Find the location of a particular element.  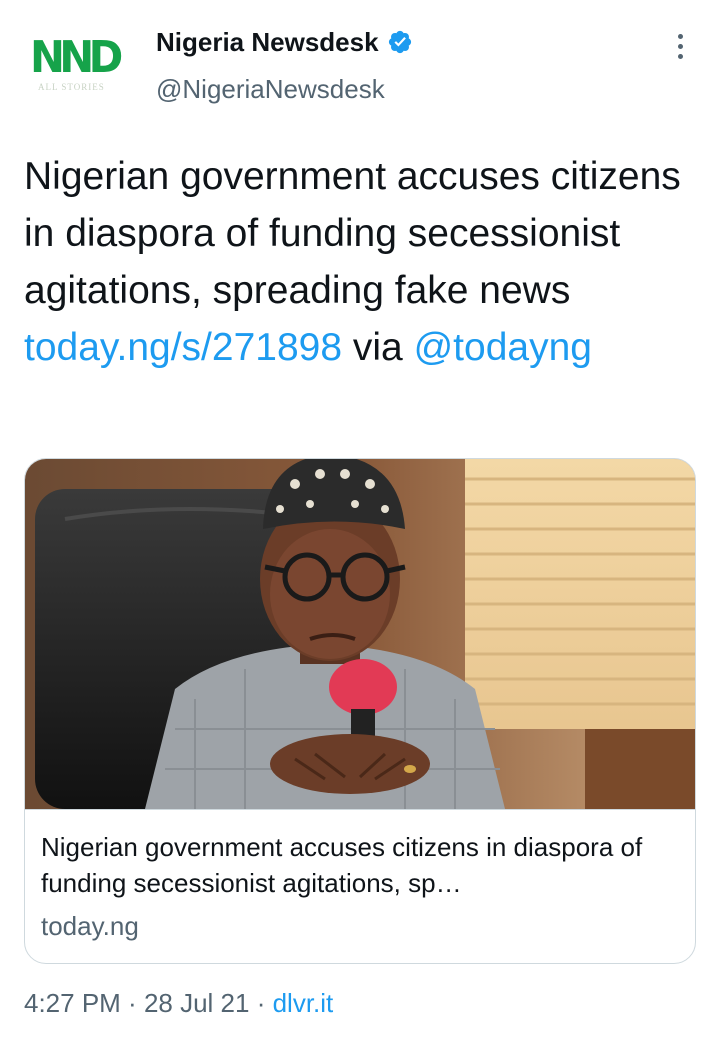

tweet-mention: @todayng is located at coordinates (503, 347).